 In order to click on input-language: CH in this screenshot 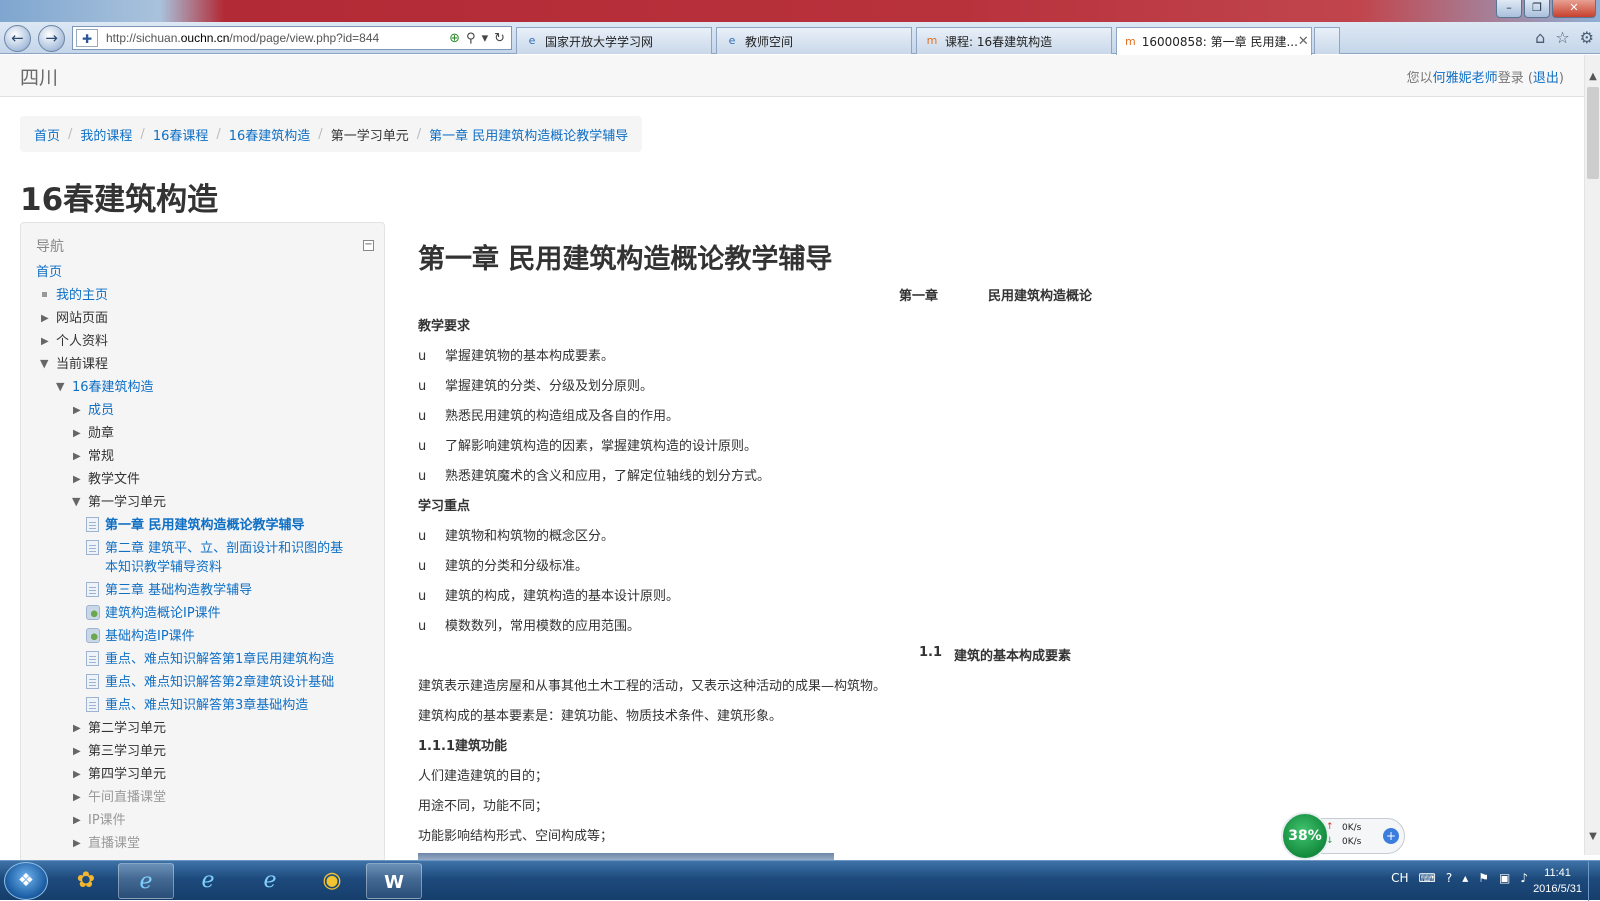, I will do `click(1399, 878)`.